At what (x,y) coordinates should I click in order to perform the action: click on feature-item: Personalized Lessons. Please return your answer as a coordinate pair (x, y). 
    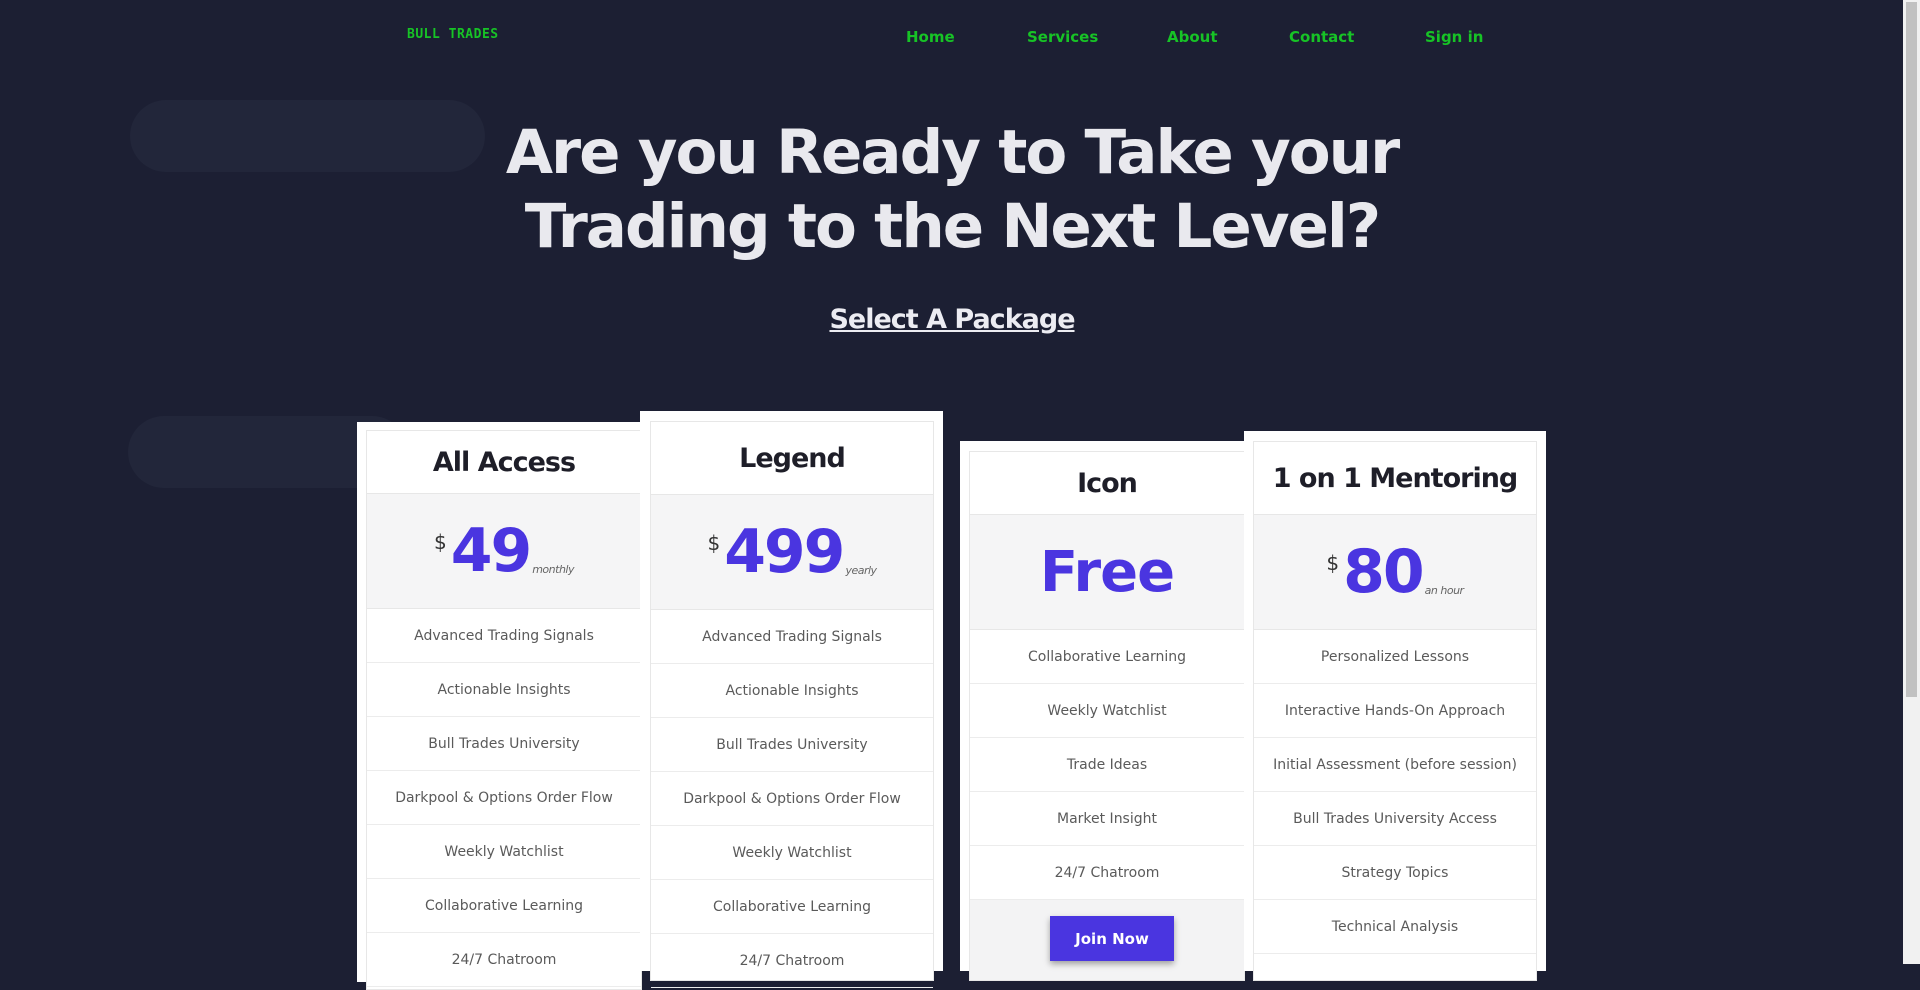
    Looking at the image, I should click on (1395, 657).